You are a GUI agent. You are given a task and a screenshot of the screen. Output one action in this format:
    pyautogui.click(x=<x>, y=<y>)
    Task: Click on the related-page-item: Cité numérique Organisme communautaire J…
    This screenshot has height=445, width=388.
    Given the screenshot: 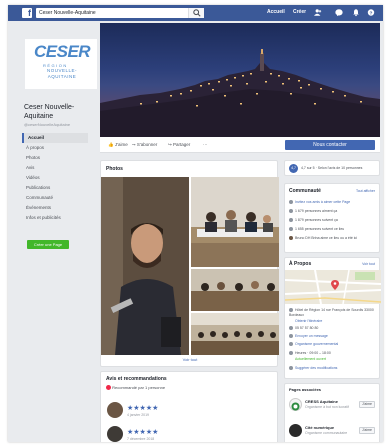 What is the action you would take?
    pyautogui.click(x=334, y=433)
    